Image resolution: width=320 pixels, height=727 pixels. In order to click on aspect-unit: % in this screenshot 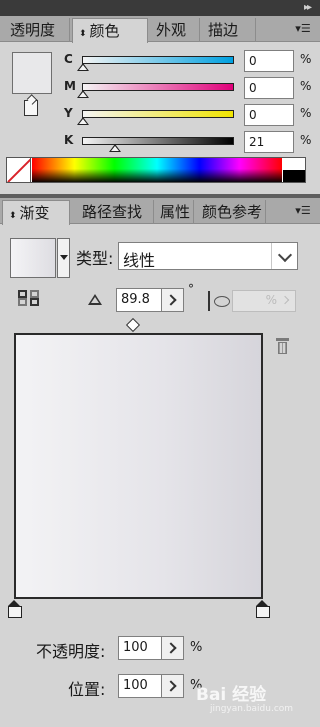, I will do `click(271, 300)`.